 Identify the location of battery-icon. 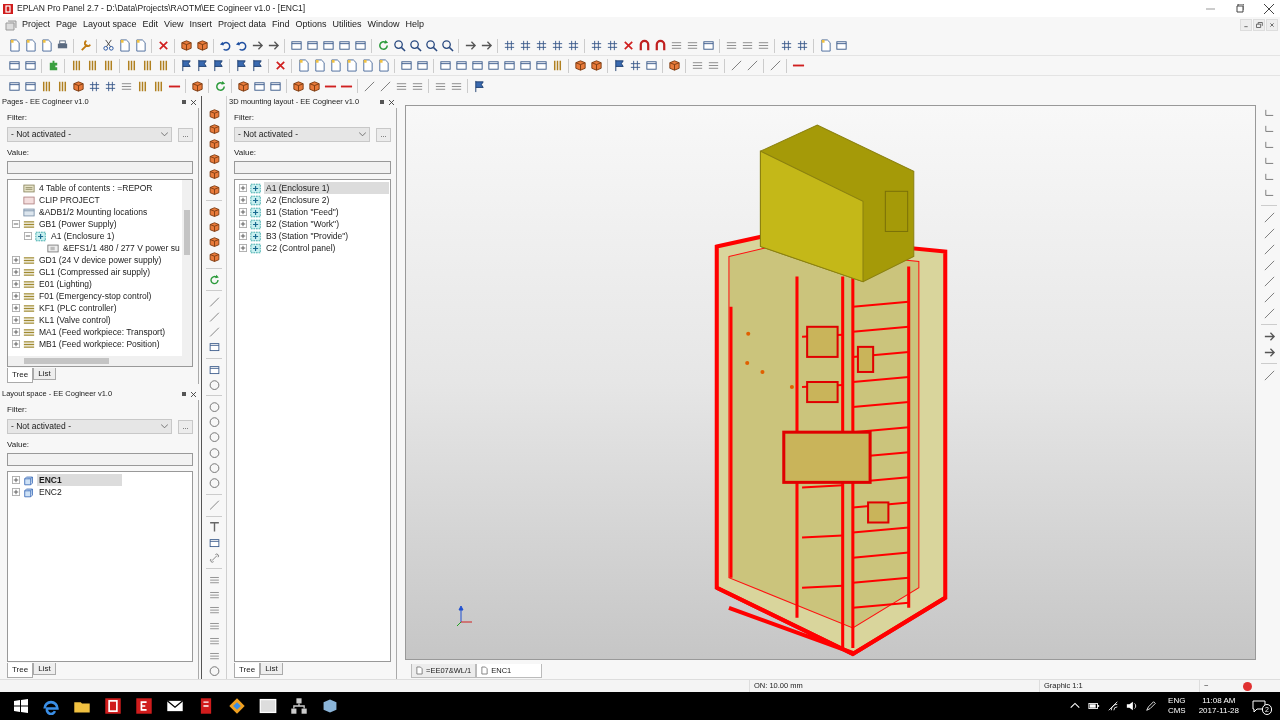
(1093, 706).